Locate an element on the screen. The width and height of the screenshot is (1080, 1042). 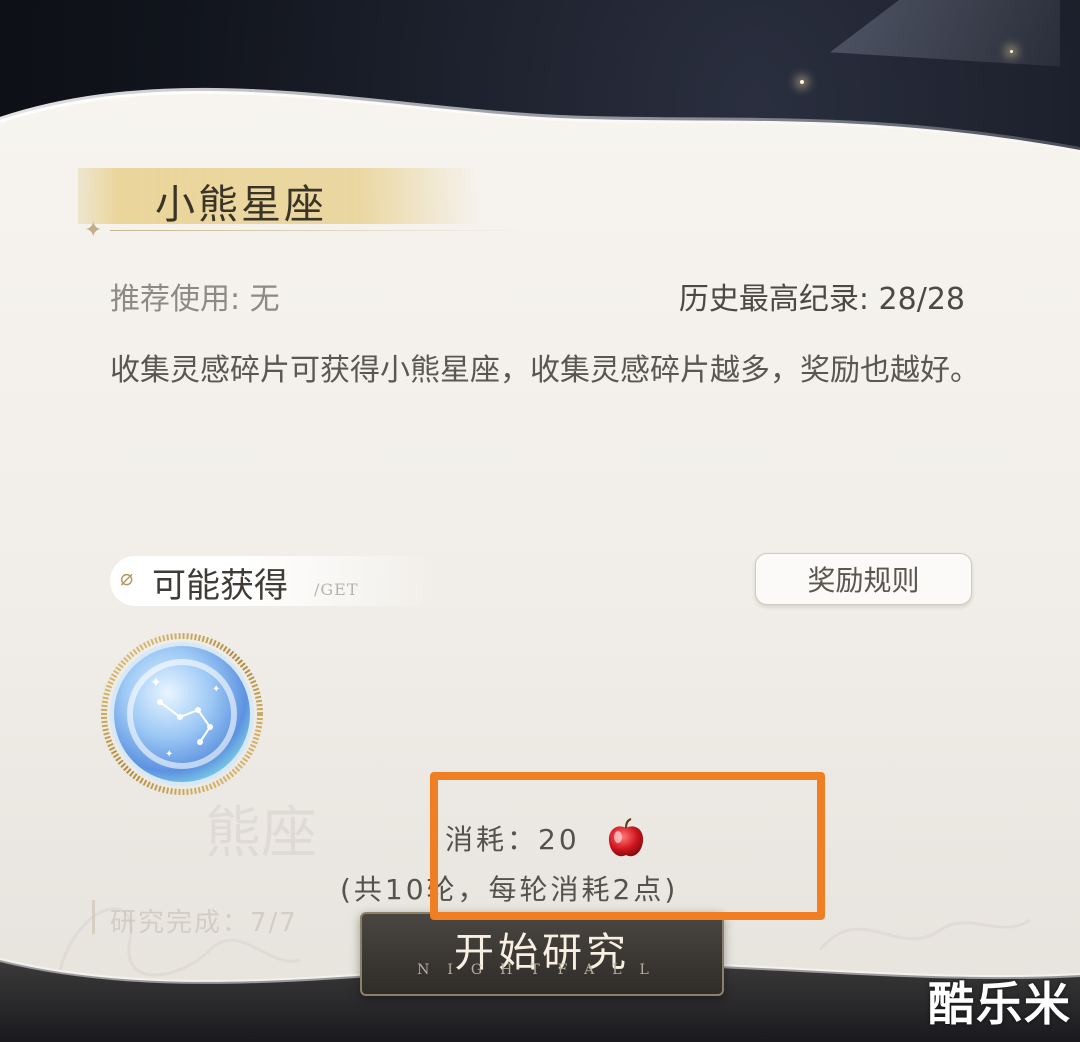
constellation-title: 小熊星座 is located at coordinates (241, 205).